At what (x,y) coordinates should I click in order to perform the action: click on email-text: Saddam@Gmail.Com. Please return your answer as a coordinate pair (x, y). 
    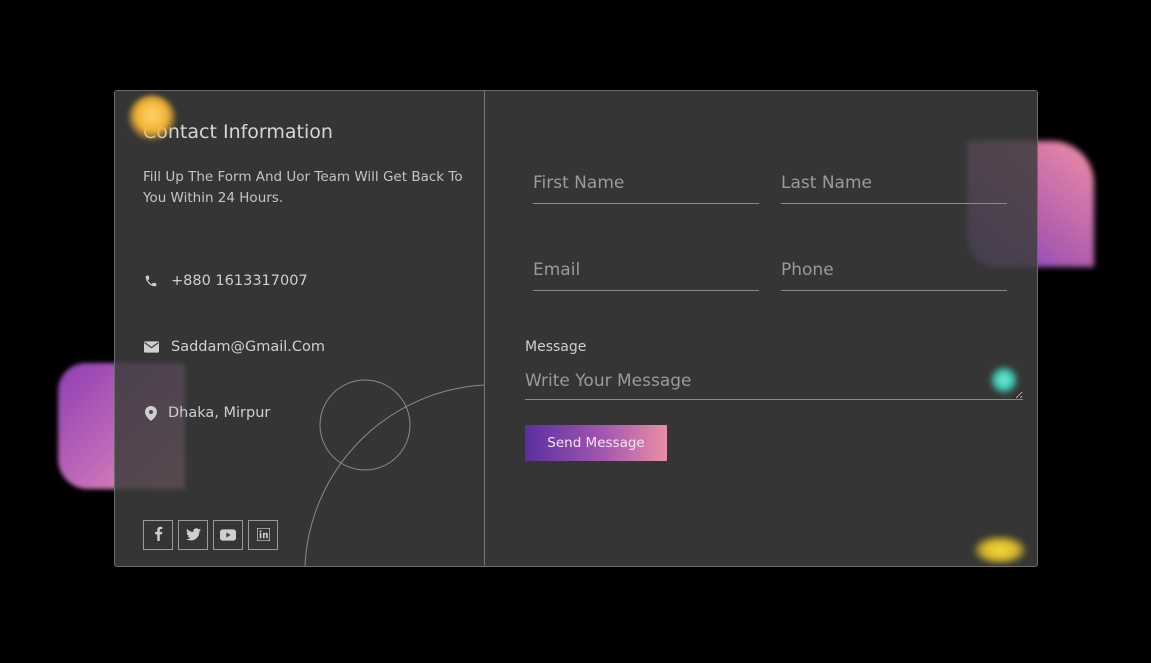
    Looking at the image, I should click on (248, 347).